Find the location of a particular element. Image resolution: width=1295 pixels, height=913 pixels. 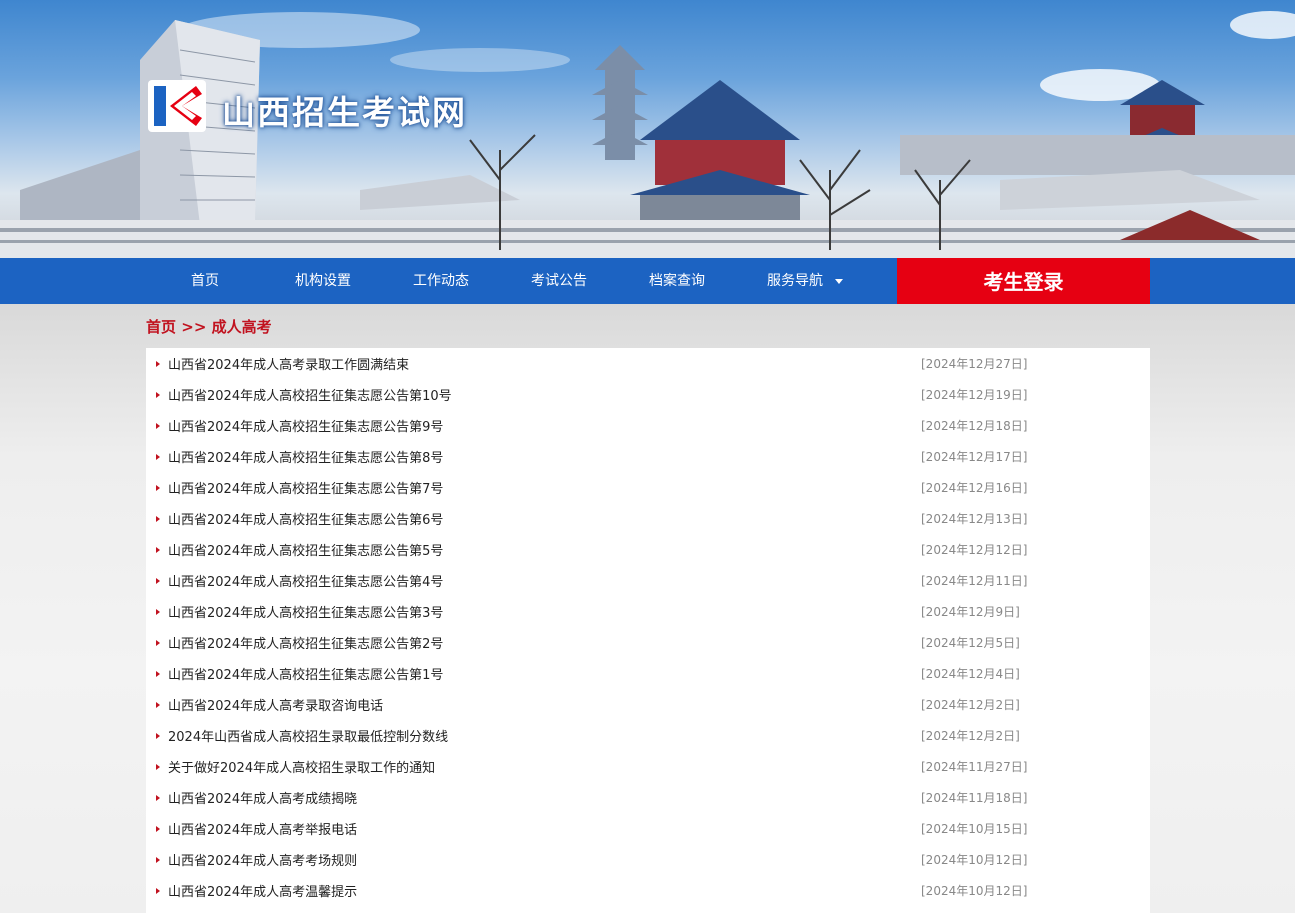

article-date: [2024年12月9日] is located at coordinates (970, 612).